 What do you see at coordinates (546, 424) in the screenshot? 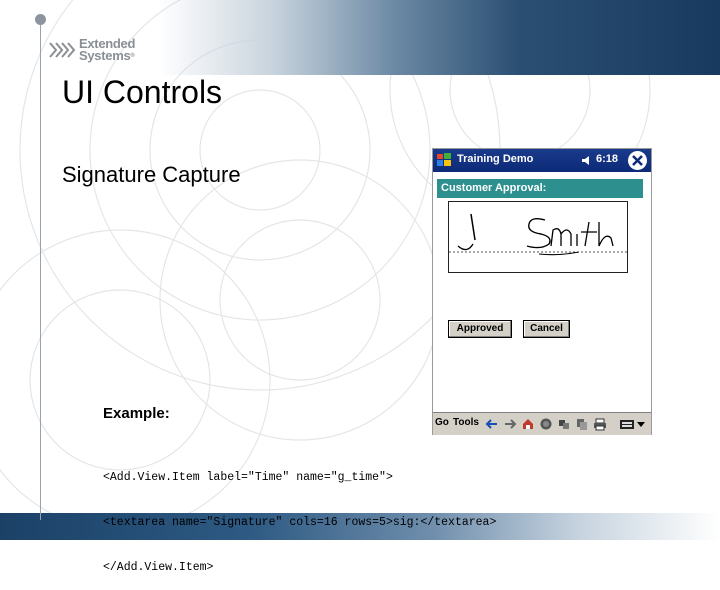
I see `globe-icon` at bounding box center [546, 424].